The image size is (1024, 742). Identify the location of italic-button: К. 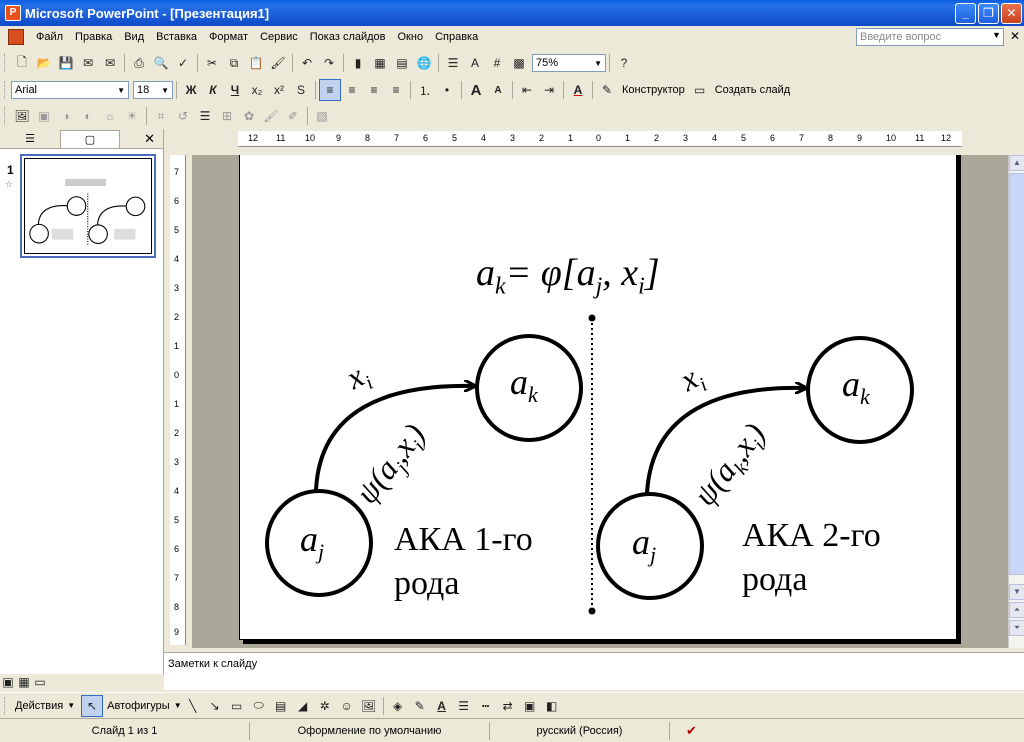
(213, 90).